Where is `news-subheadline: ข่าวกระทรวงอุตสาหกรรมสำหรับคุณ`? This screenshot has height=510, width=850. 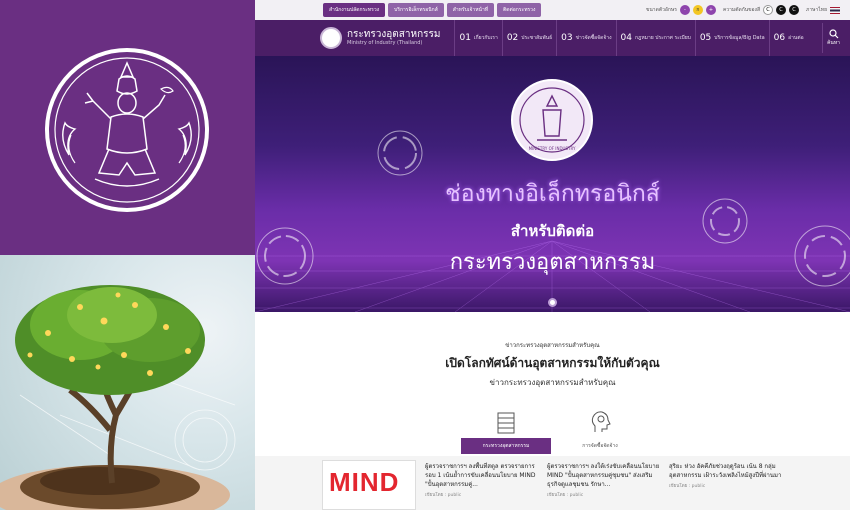
news-subheadline: ข่าวกระทรวงอุตสาหกรรมสำหรับคุณ is located at coordinates (552, 382).